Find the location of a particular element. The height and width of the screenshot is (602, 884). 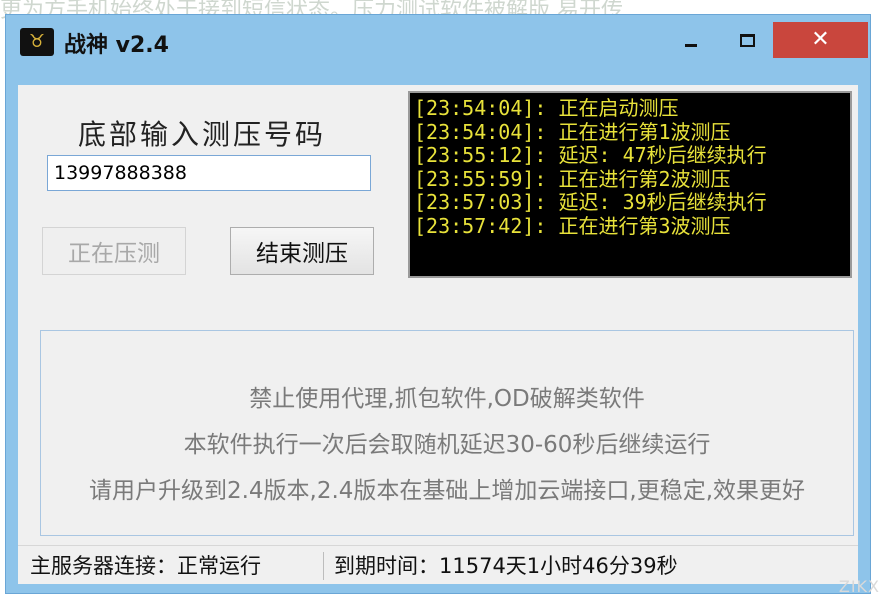

expiry-time: 到期时间：11574天1小时46分39秒 is located at coordinates (506, 566).